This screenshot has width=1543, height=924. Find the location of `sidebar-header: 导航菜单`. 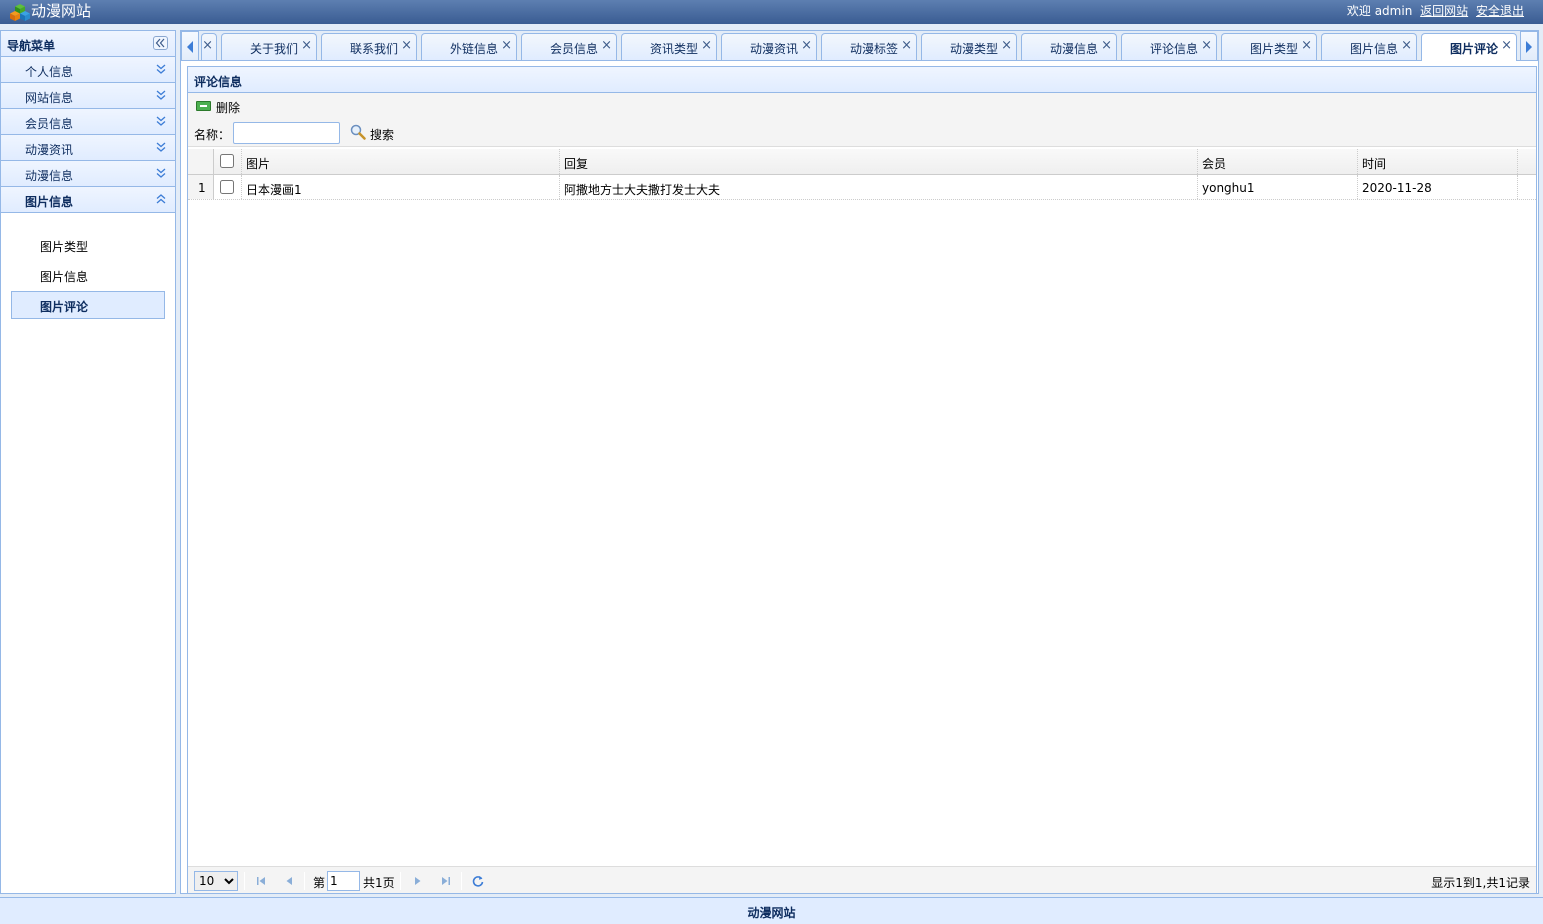

sidebar-header: 导航菜单 is located at coordinates (88, 44).